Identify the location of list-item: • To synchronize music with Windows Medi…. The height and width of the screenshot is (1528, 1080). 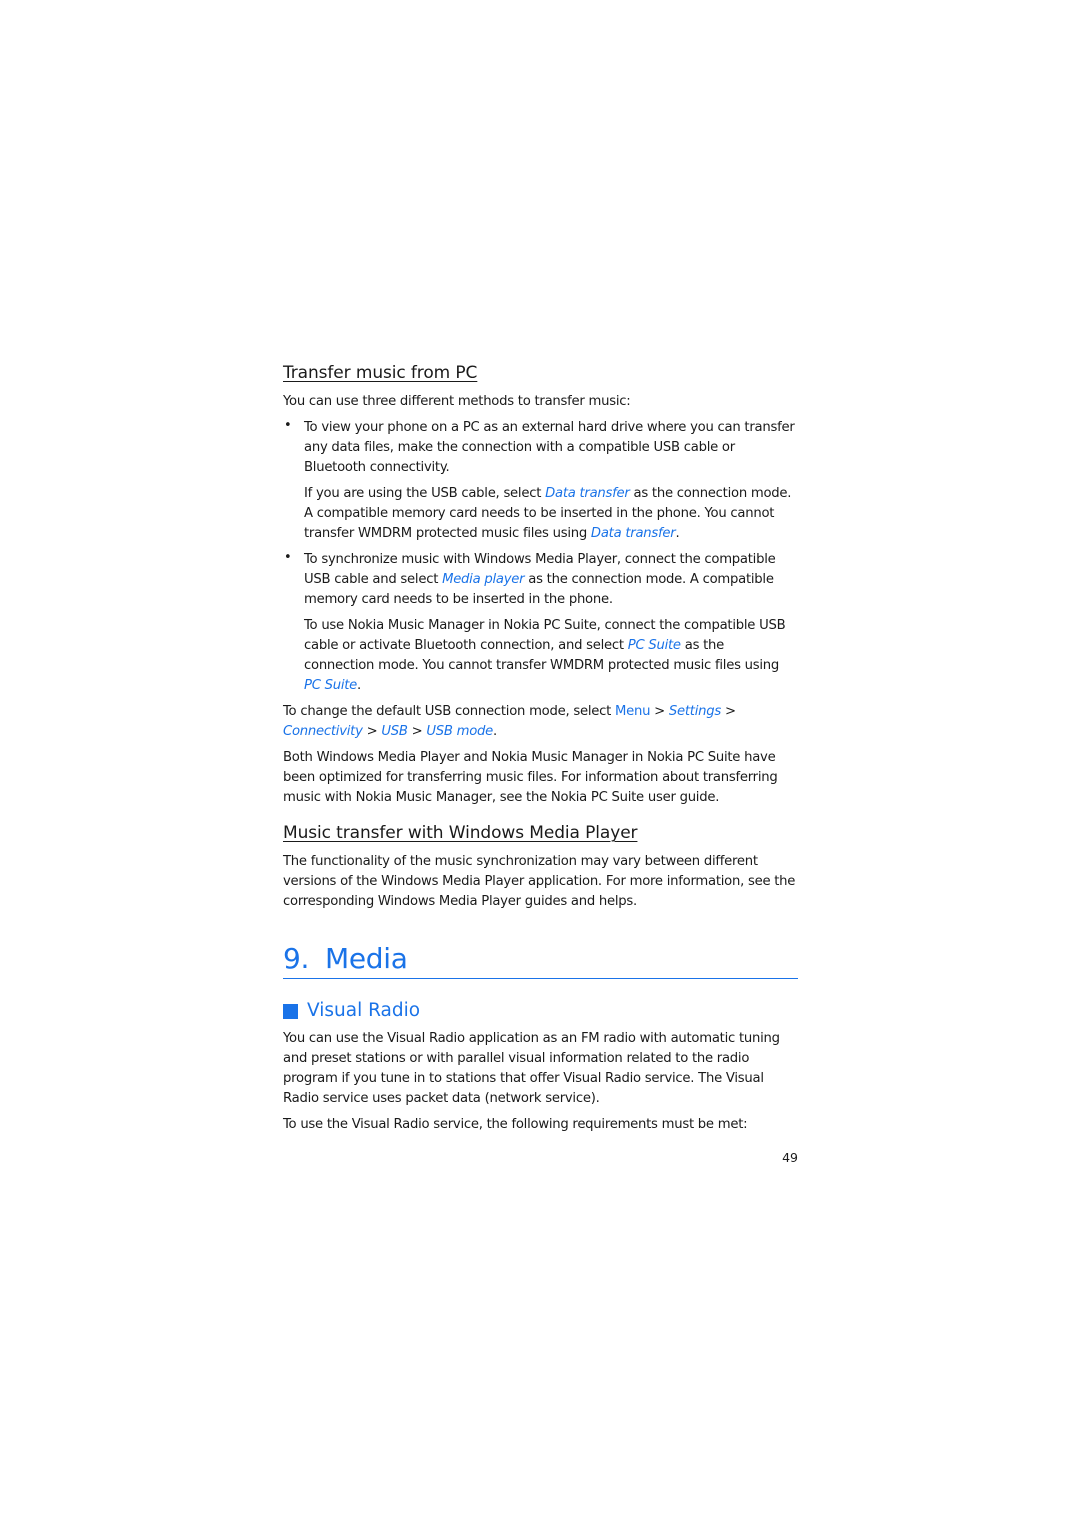
(540, 626).